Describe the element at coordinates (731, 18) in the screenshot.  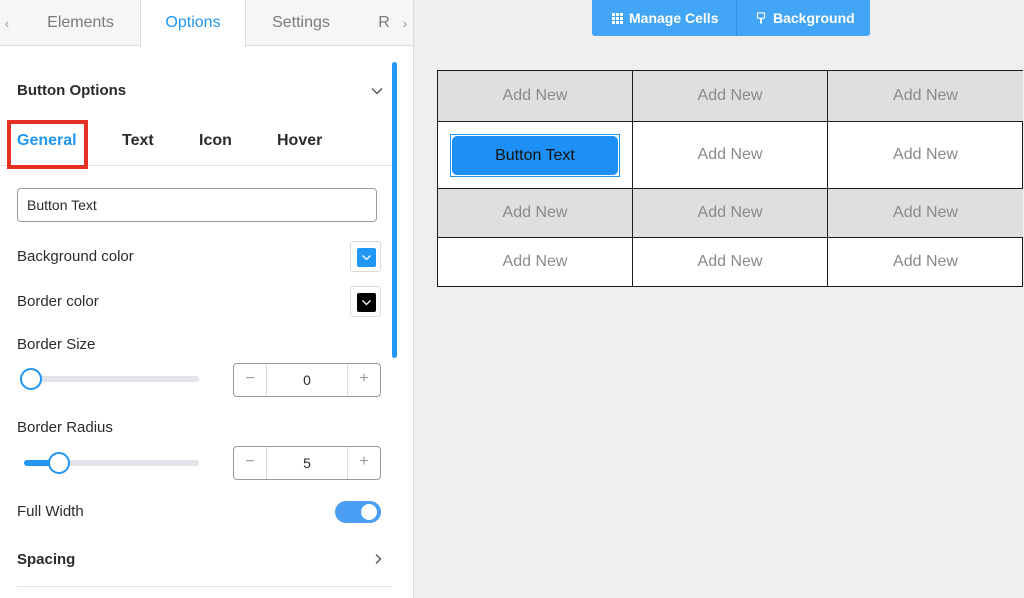
I see `canvas-toolbar: Manage Cells Background` at that location.